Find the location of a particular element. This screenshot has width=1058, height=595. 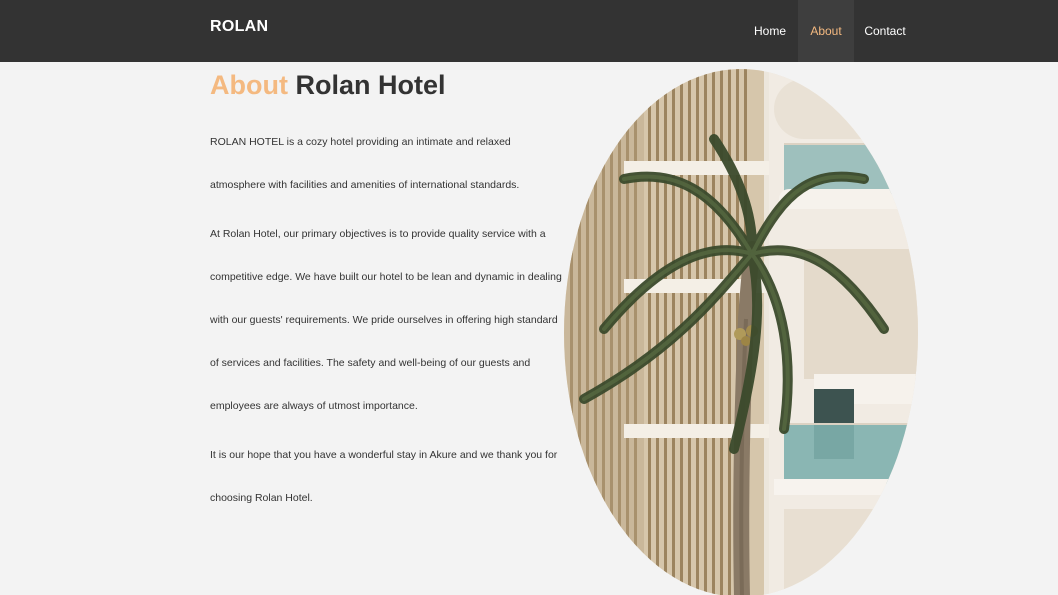

page-title: About Rolan Hotel is located at coordinates (328, 85).